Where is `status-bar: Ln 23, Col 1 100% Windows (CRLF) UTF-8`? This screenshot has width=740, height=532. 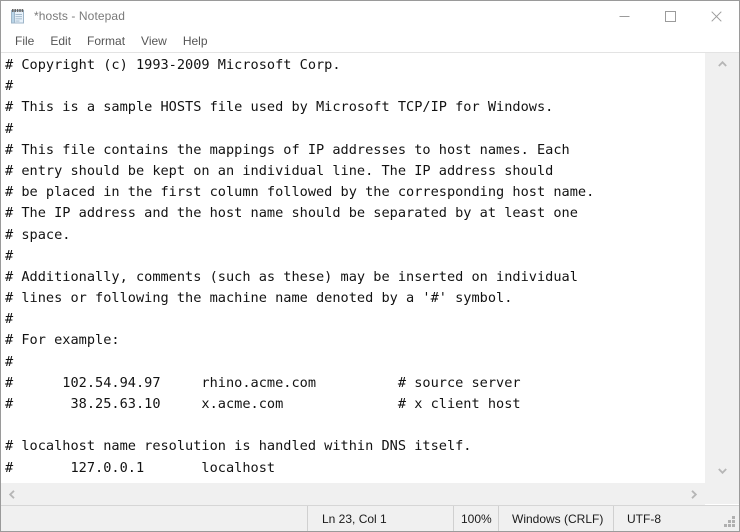 status-bar: Ln 23, Col 1 100% Windows (CRLF) UTF-8 is located at coordinates (370, 518).